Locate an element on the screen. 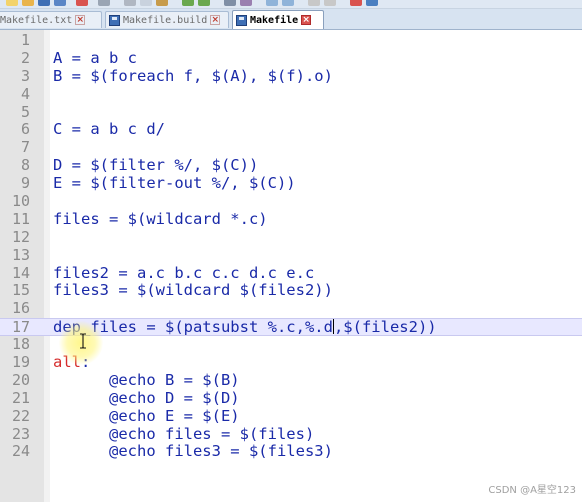 The width and height of the screenshot is (582, 502). line-text: all: is located at coordinates (72, 362).